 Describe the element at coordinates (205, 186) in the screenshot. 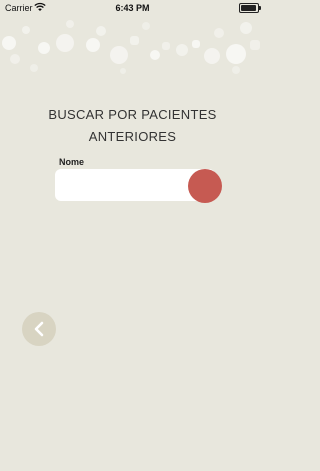

I see `search-button` at that location.